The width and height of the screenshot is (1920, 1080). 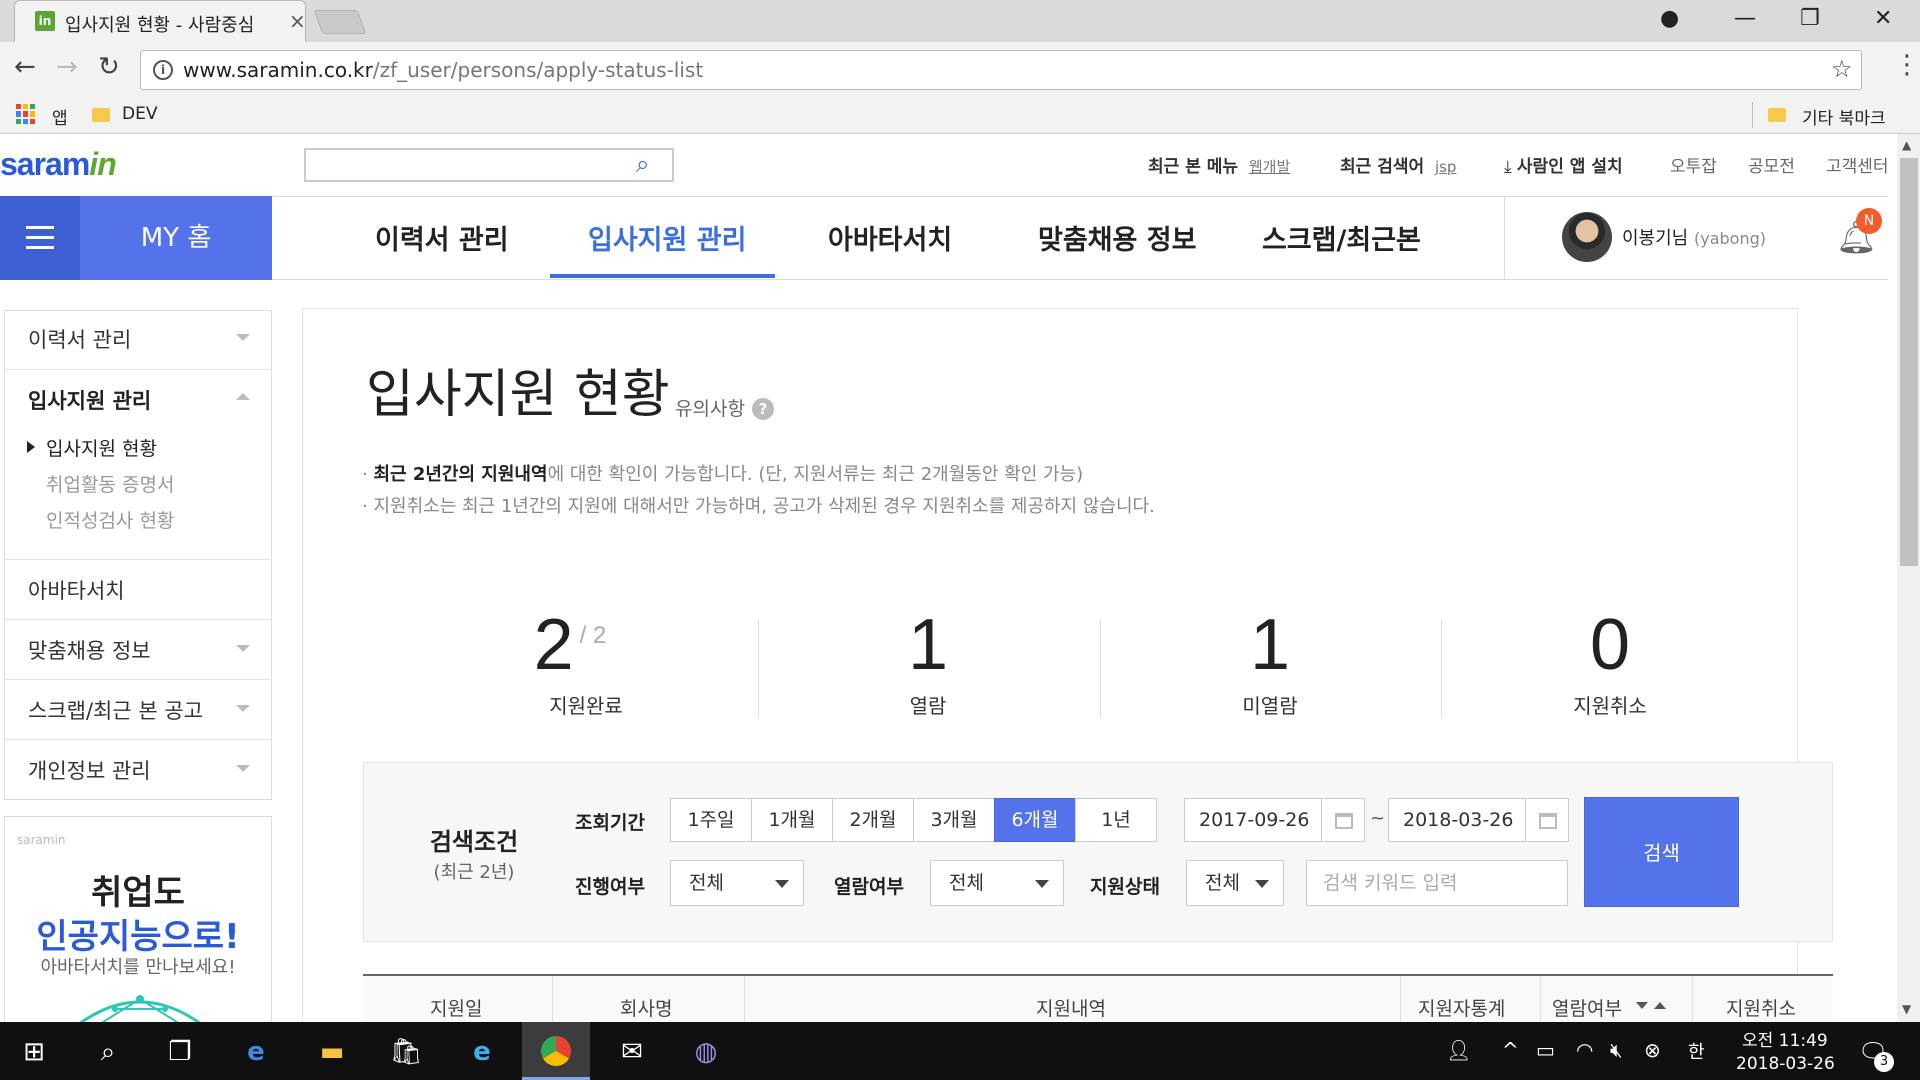 I want to click on calendar-from-button, so click(x=1343, y=820).